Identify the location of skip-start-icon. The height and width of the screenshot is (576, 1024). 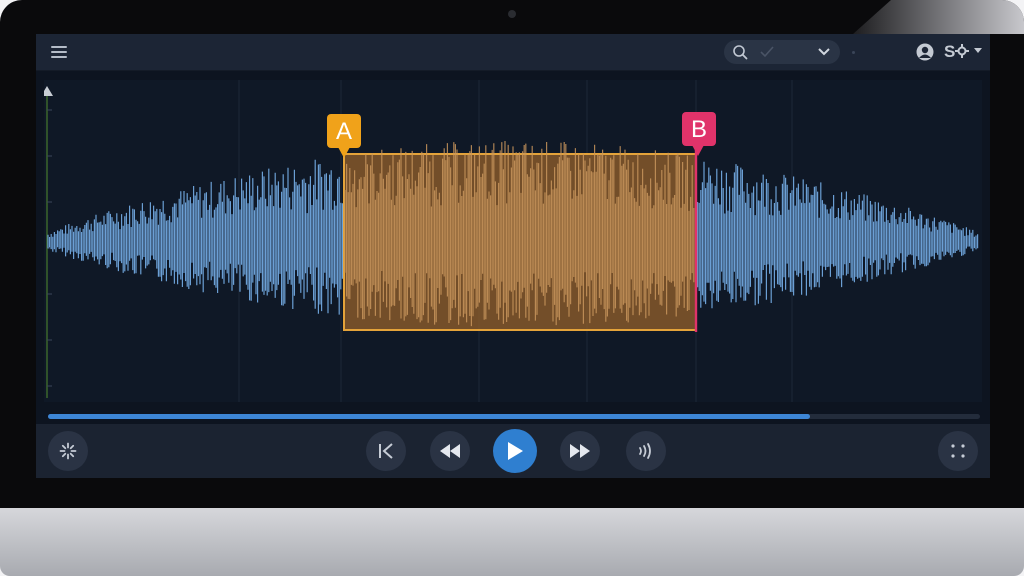
(386, 451).